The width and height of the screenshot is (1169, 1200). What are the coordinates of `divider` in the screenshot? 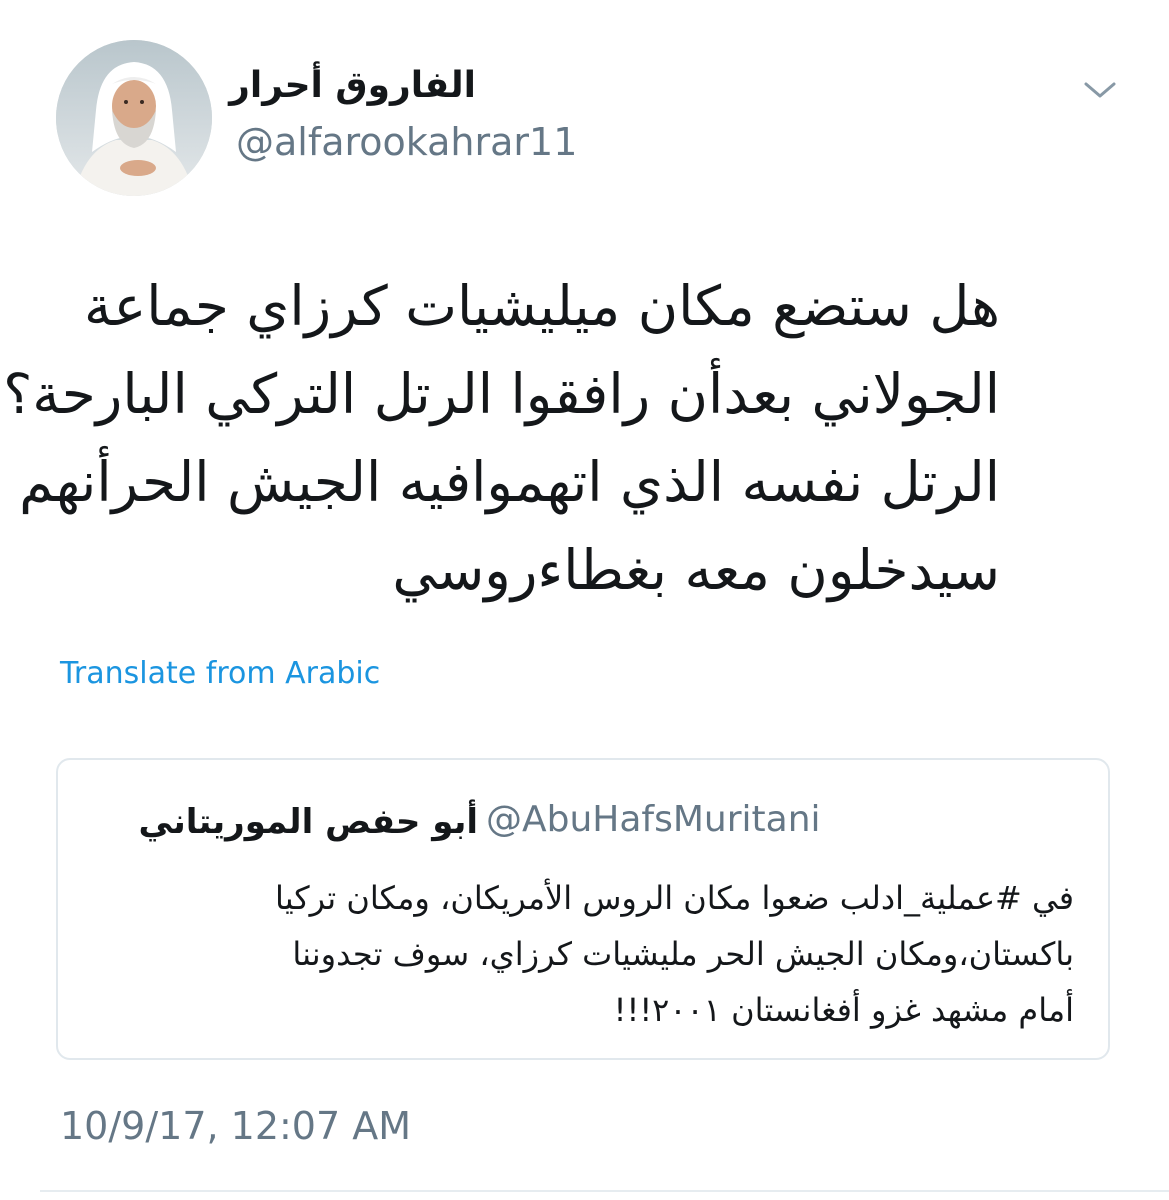 It's located at (604, 1191).